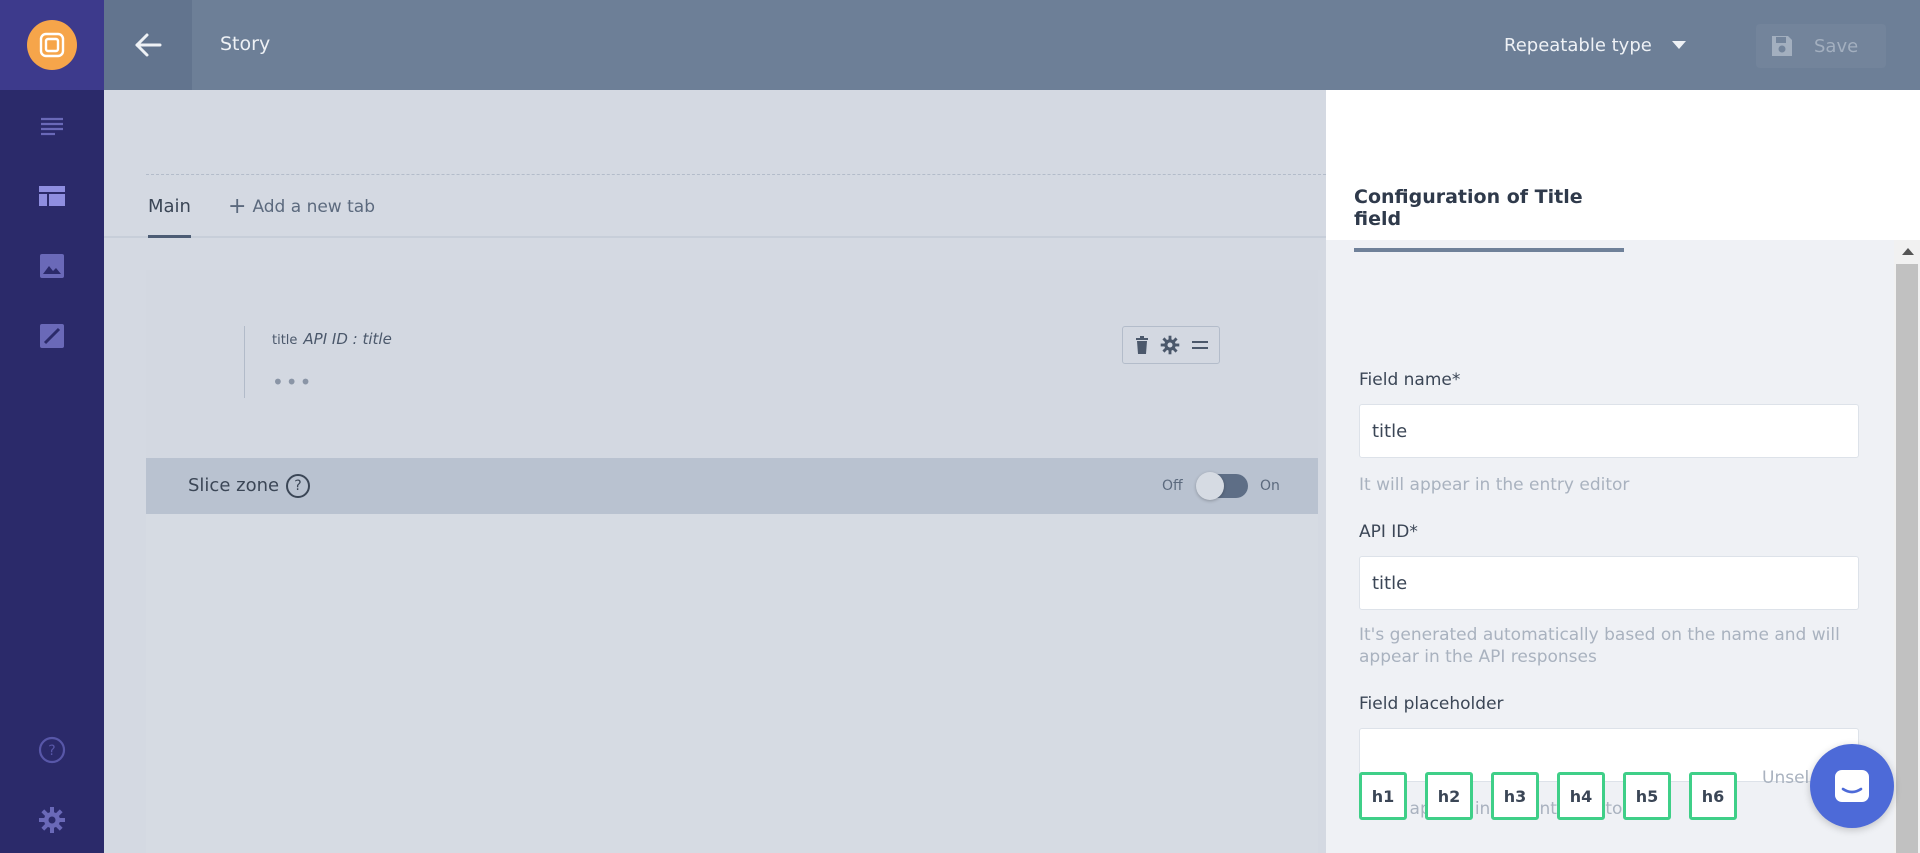 This screenshot has height=853, width=1920. I want to click on logo-icon, so click(52, 45).